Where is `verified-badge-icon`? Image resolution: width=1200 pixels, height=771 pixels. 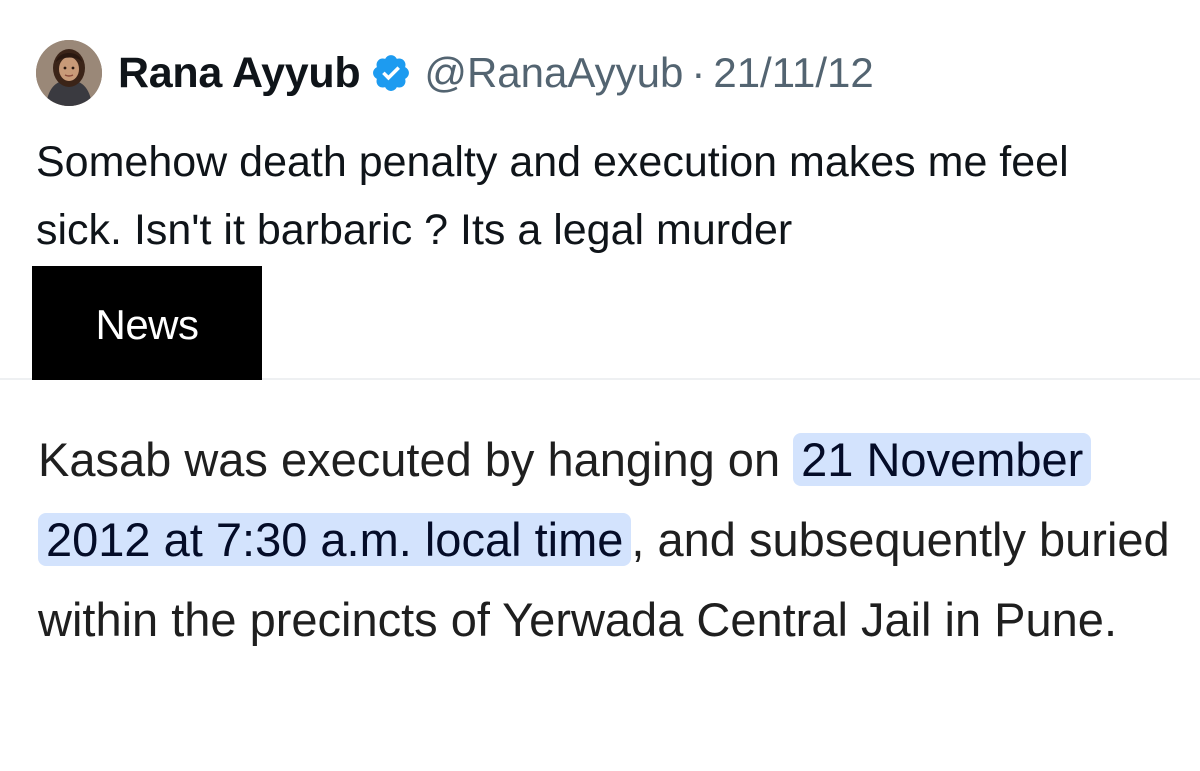
verified-badge-icon is located at coordinates (391, 73).